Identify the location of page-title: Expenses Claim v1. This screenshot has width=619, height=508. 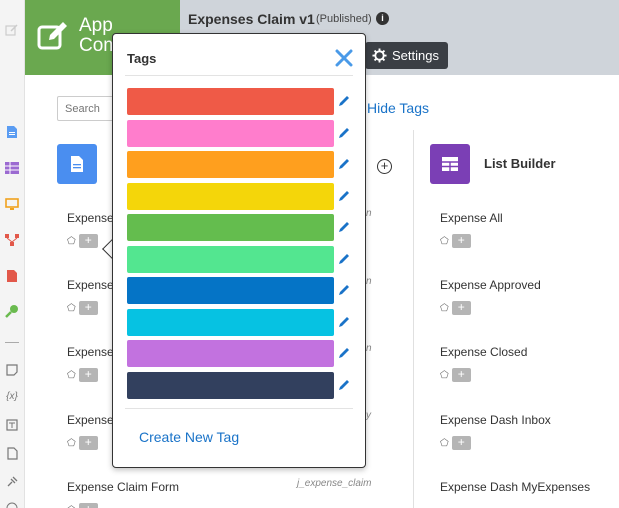
(251, 19).